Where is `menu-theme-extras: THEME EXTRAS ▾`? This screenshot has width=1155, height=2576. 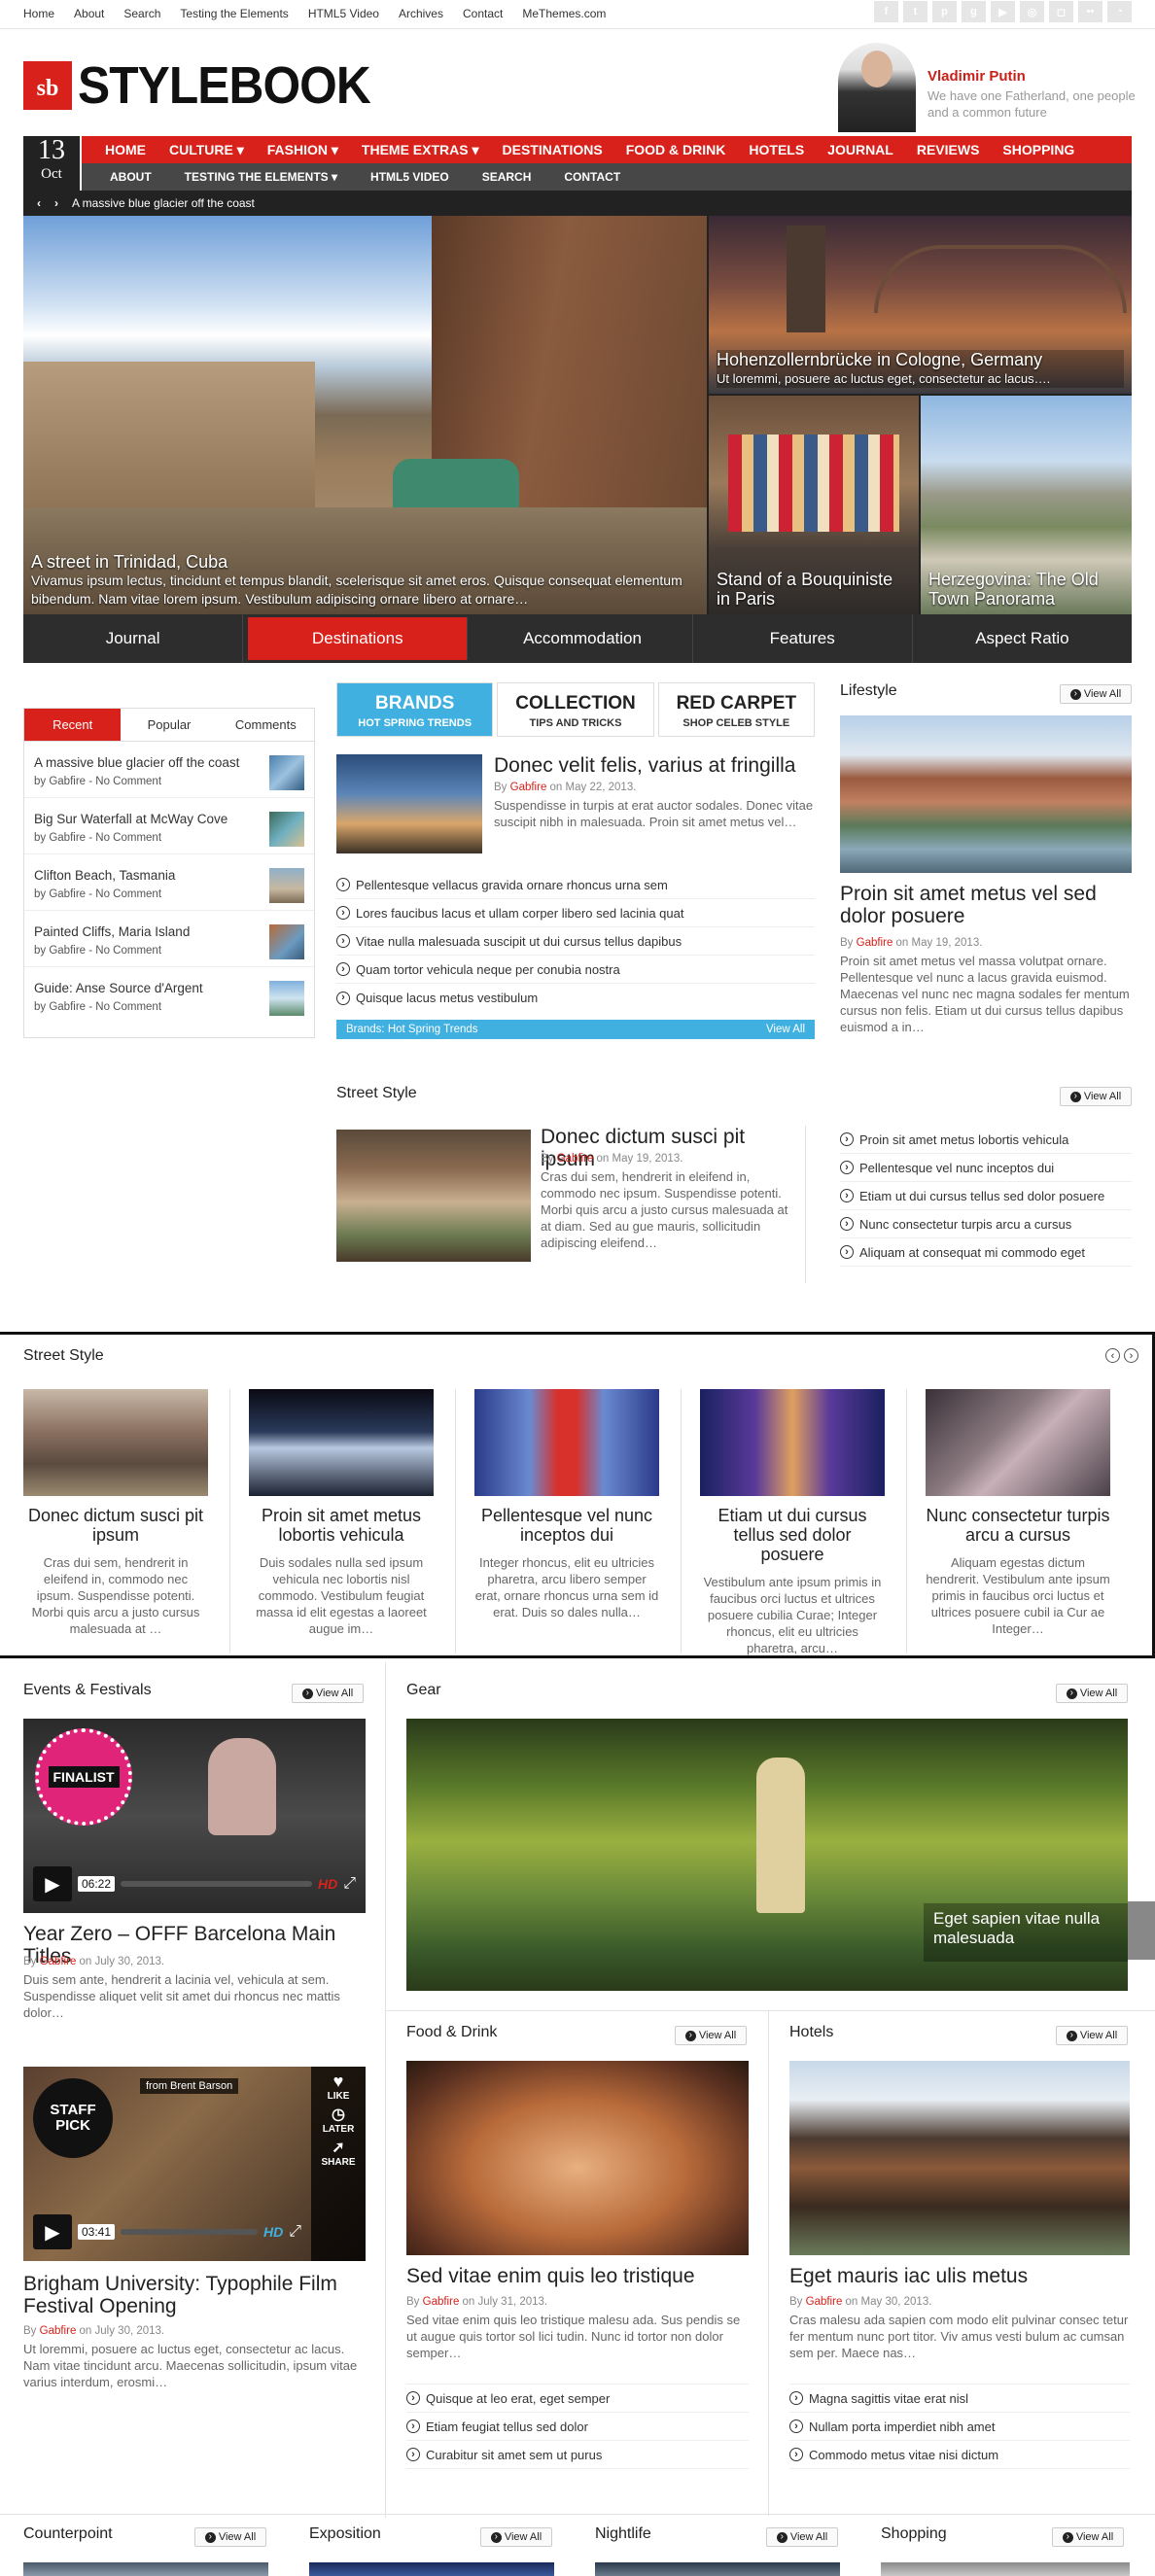
menu-theme-extras: THEME EXTRAS ▾ is located at coordinates (420, 150).